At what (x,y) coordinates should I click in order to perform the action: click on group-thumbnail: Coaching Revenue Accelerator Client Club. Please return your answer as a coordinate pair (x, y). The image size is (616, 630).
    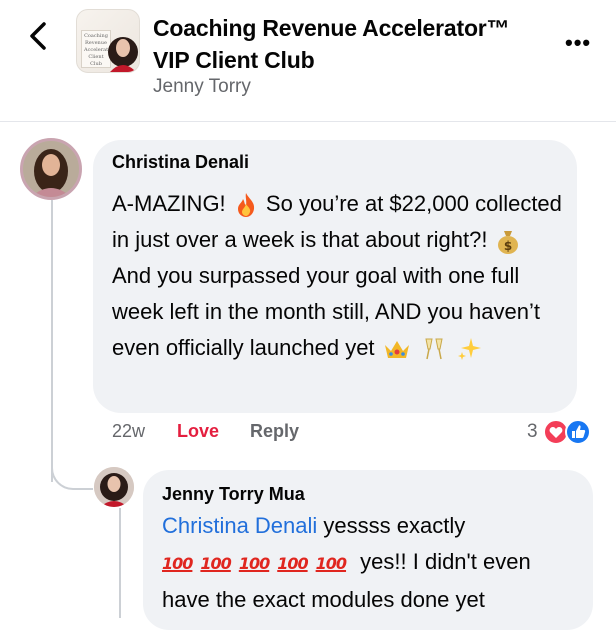
    Looking at the image, I should click on (108, 41).